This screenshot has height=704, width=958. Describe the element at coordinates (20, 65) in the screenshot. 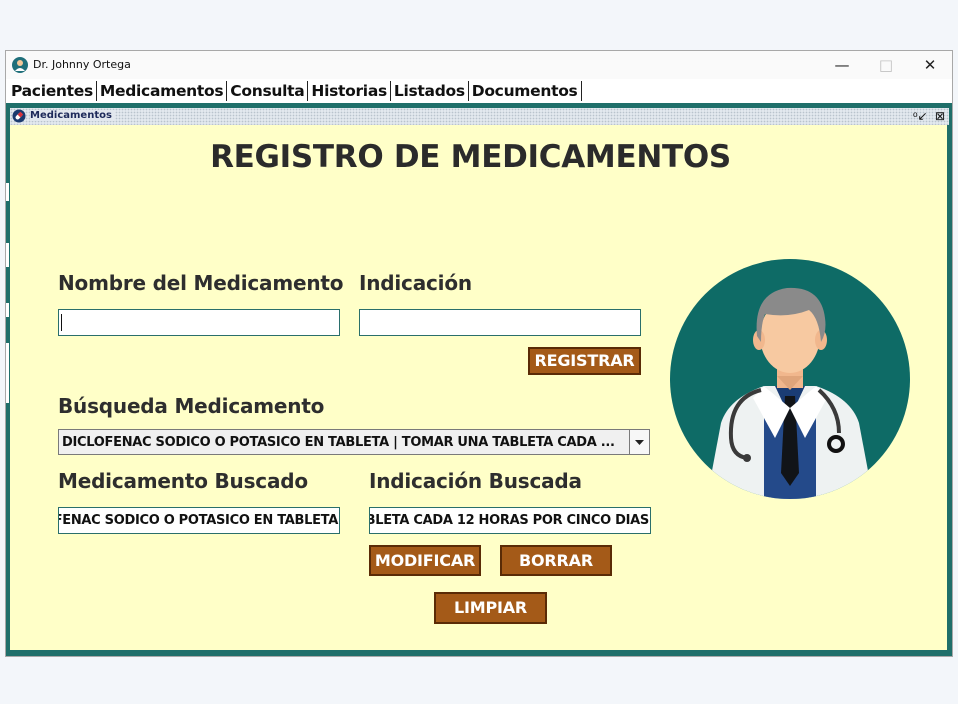

I see `doctor-avatar-icon` at that location.